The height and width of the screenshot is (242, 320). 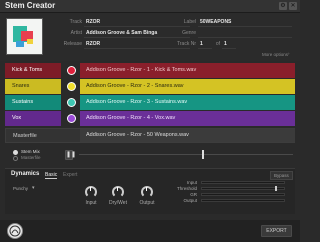 What do you see at coordinates (21, 188) in the screenshot?
I see `punchy-label: Punchy` at bounding box center [21, 188].